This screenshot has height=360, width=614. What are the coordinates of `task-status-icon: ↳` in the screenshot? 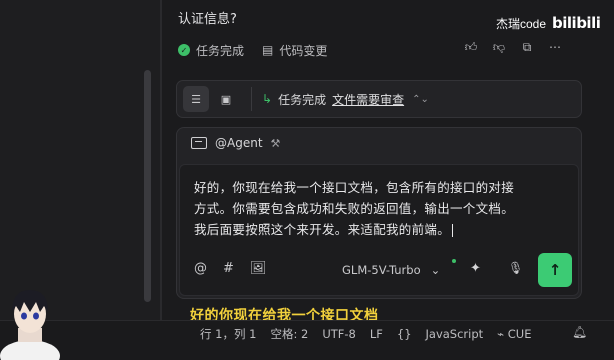 It's located at (267, 99).